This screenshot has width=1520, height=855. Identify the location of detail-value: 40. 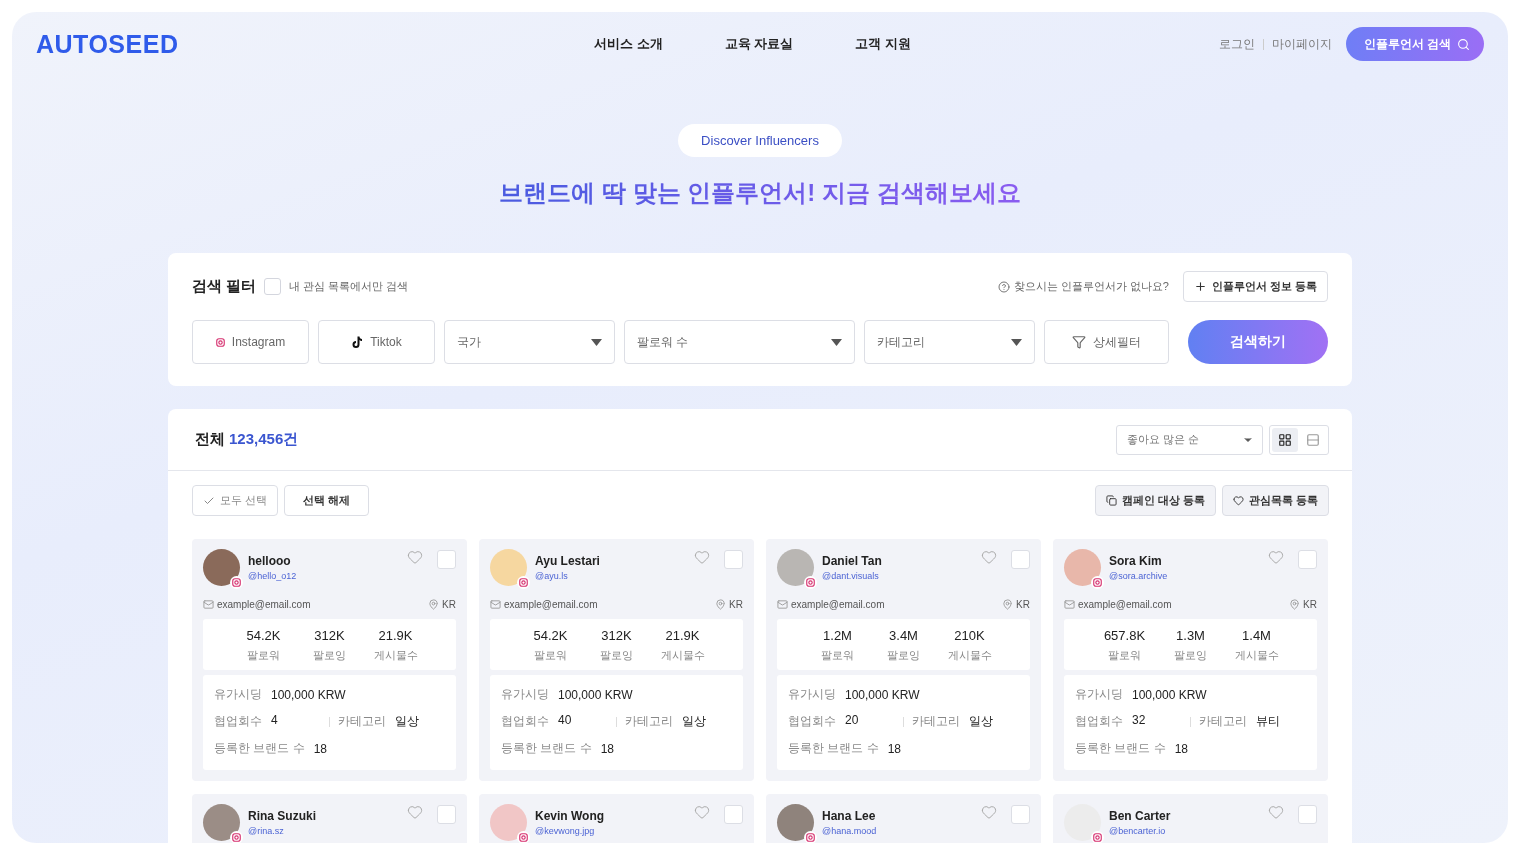
(565, 721).